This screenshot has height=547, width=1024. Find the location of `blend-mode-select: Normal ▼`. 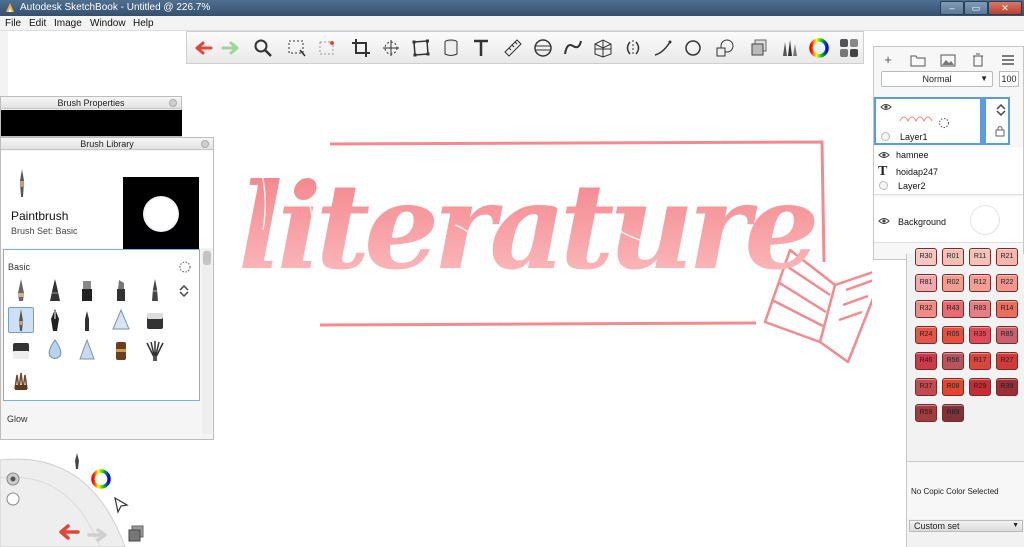

blend-mode-select: Normal ▼ is located at coordinates (937, 79).